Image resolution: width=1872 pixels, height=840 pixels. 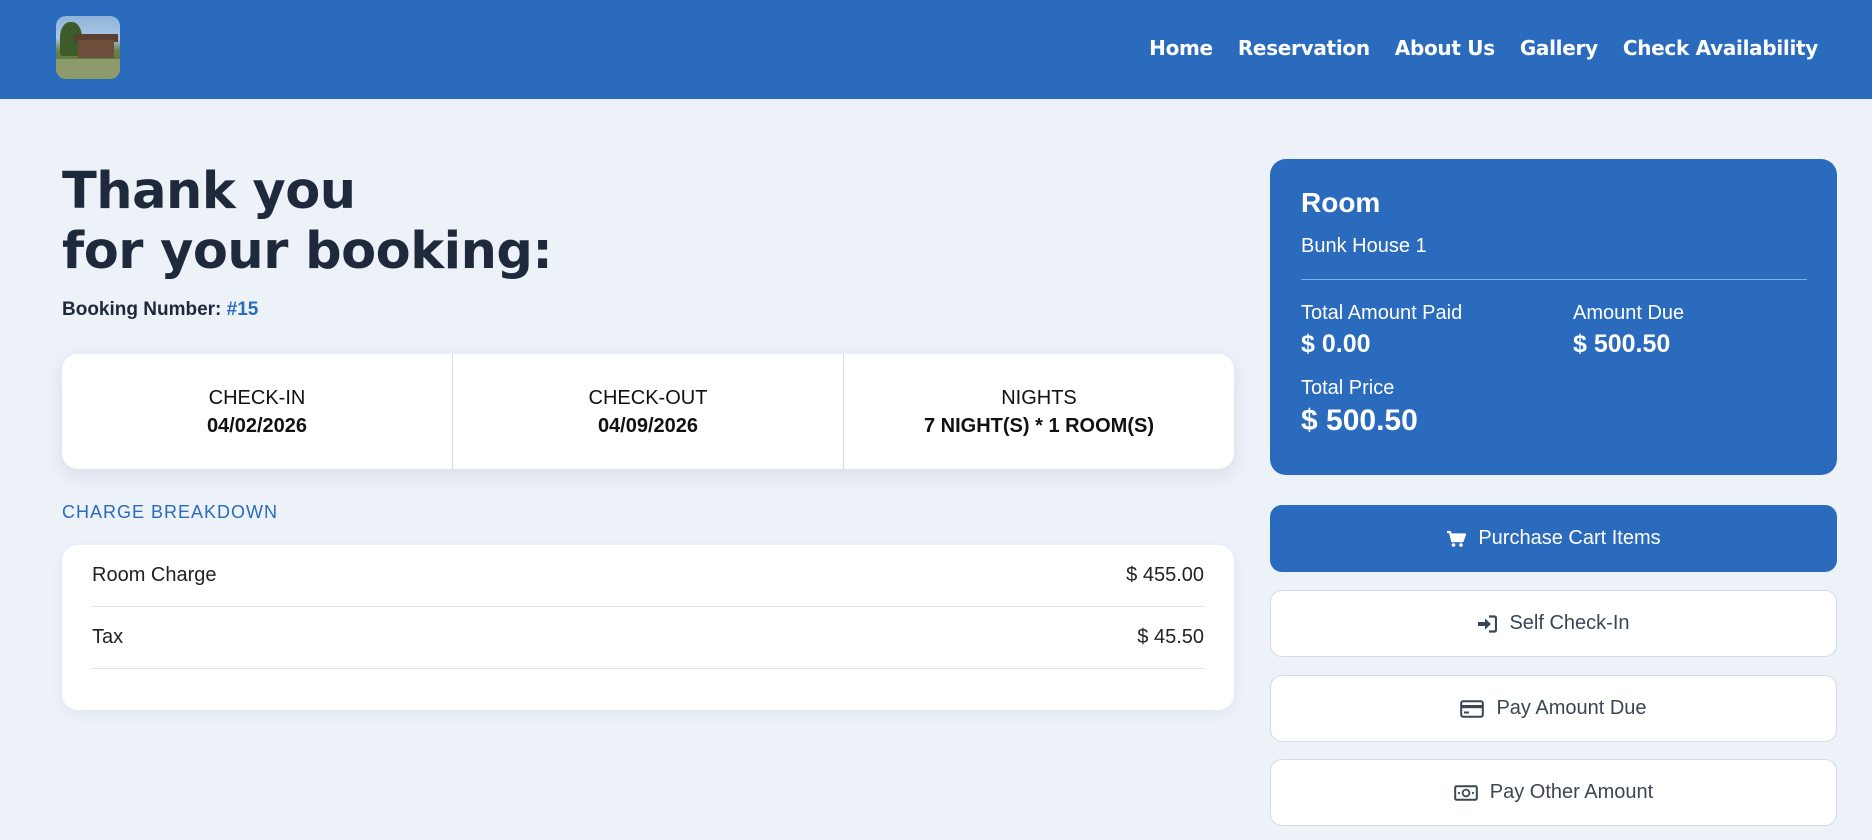 I want to click on charge-label: Tax, so click(x=108, y=637).